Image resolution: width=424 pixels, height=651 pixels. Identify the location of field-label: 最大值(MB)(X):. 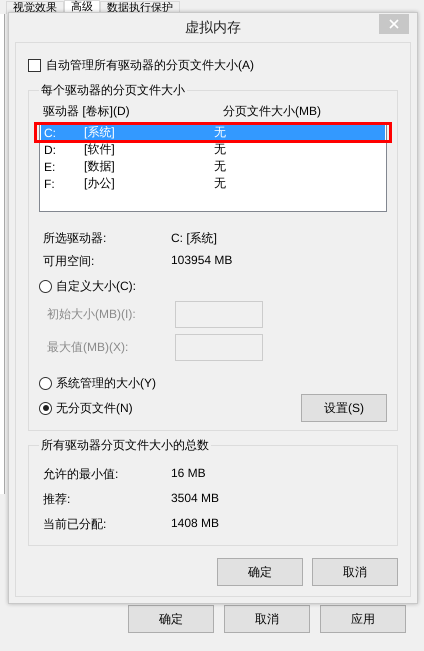
(88, 347).